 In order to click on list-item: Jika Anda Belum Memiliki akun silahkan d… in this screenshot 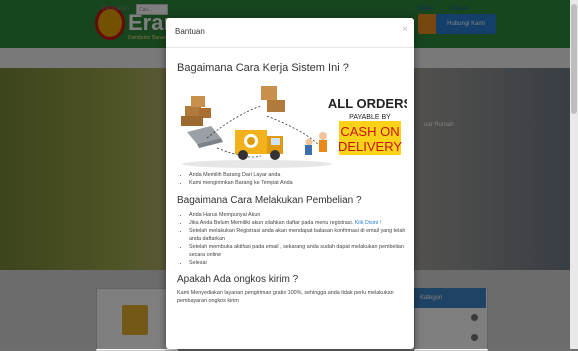, I will do `click(299, 223)`.